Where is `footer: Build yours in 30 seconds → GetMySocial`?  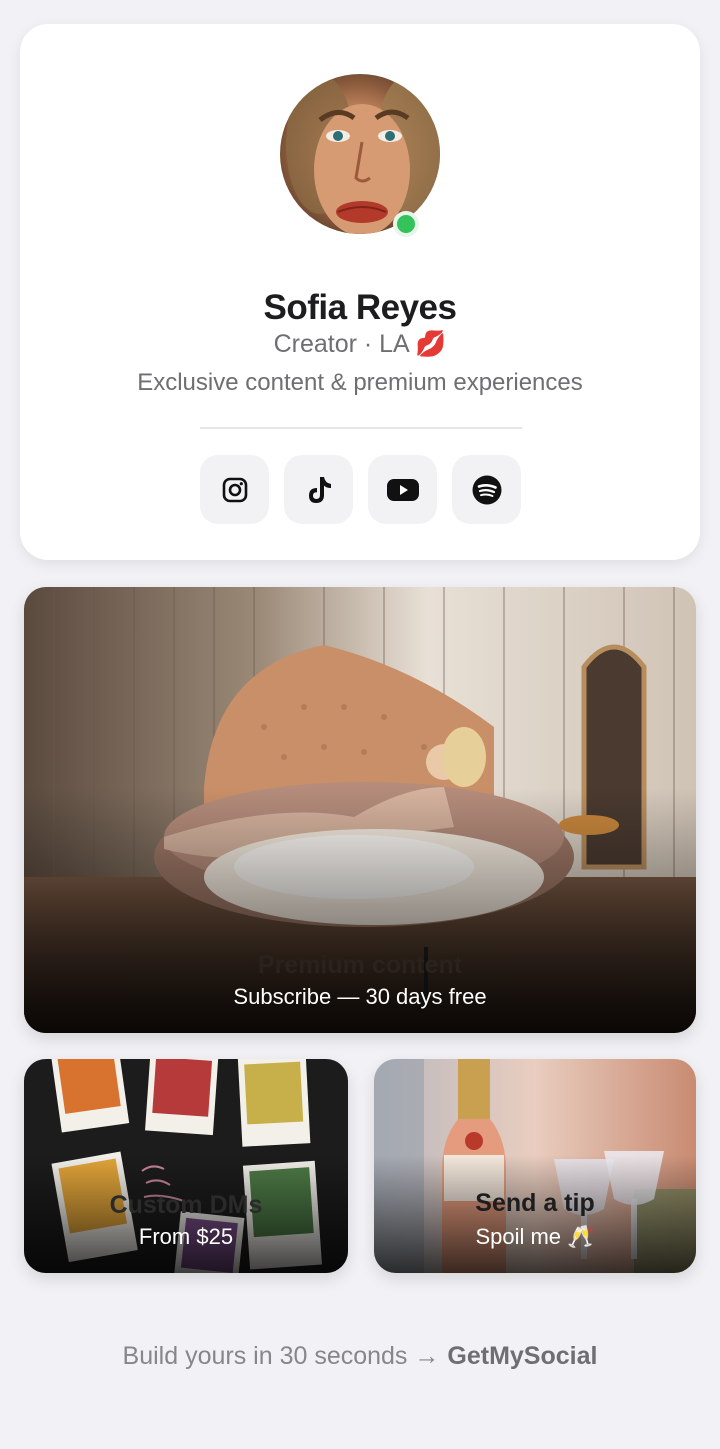
footer: Build yours in 30 seconds → GetMySocial is located at coordinates (360, 1356).